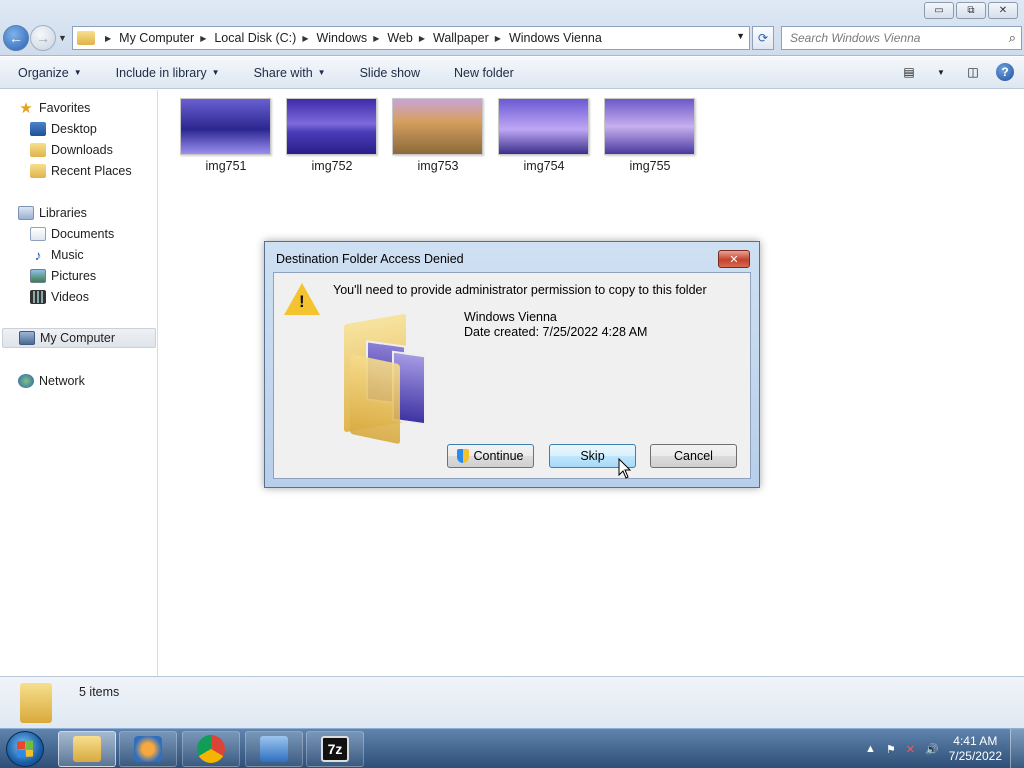 This screenshot has width=1024, height=768. I want to click on file-item: img755, so click(650, 135).